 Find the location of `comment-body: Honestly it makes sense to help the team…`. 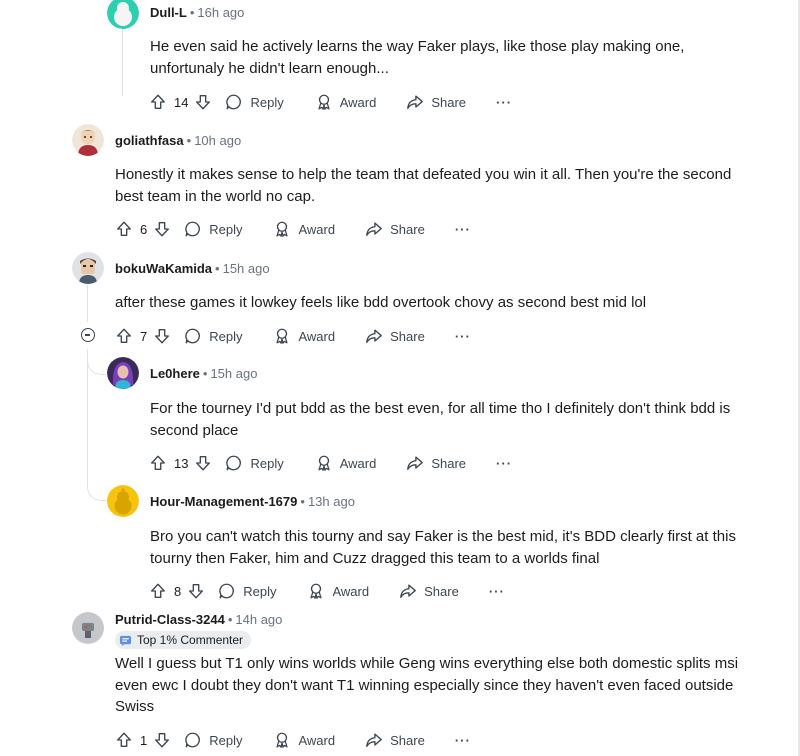

comment-body: Honestly it makes sense to help the team… is located at coordinates (423, 185).